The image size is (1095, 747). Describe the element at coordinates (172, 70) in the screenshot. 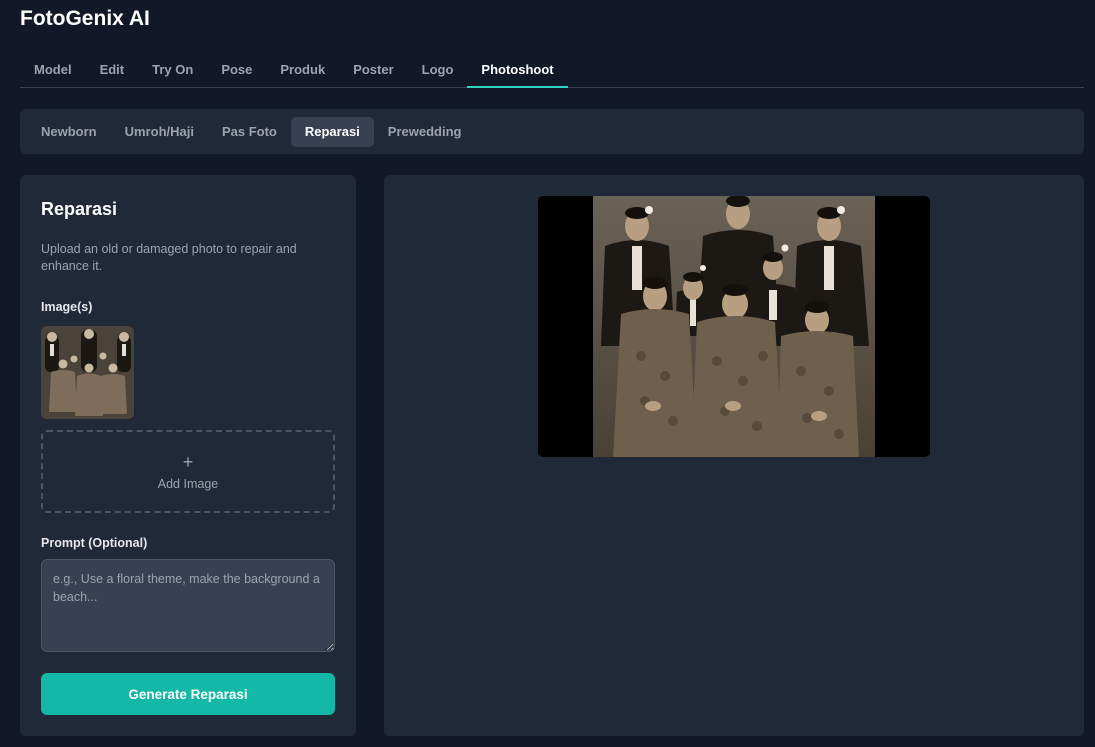

I see `tab-try-on: Try On` at that location.